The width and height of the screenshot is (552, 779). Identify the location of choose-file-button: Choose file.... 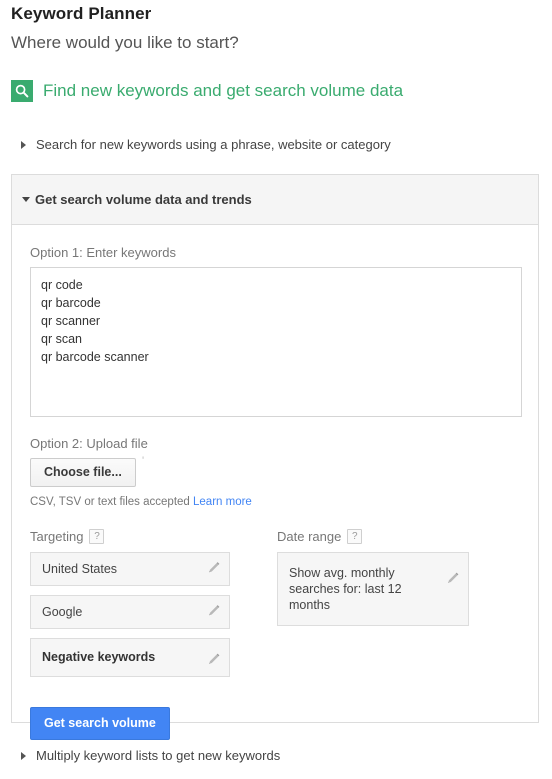
(83, 472).